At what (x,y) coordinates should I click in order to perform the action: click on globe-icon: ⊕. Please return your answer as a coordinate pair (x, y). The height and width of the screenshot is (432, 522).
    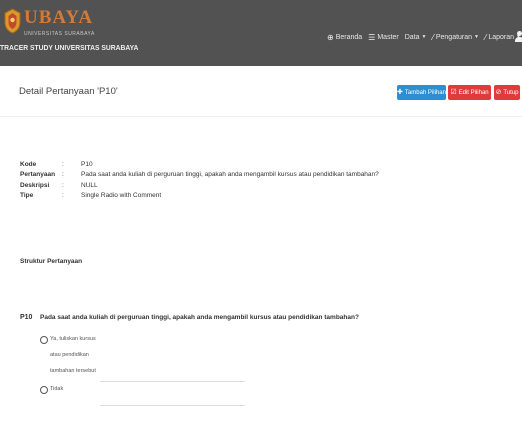
    Looking at the image, I should click on (330, 37).